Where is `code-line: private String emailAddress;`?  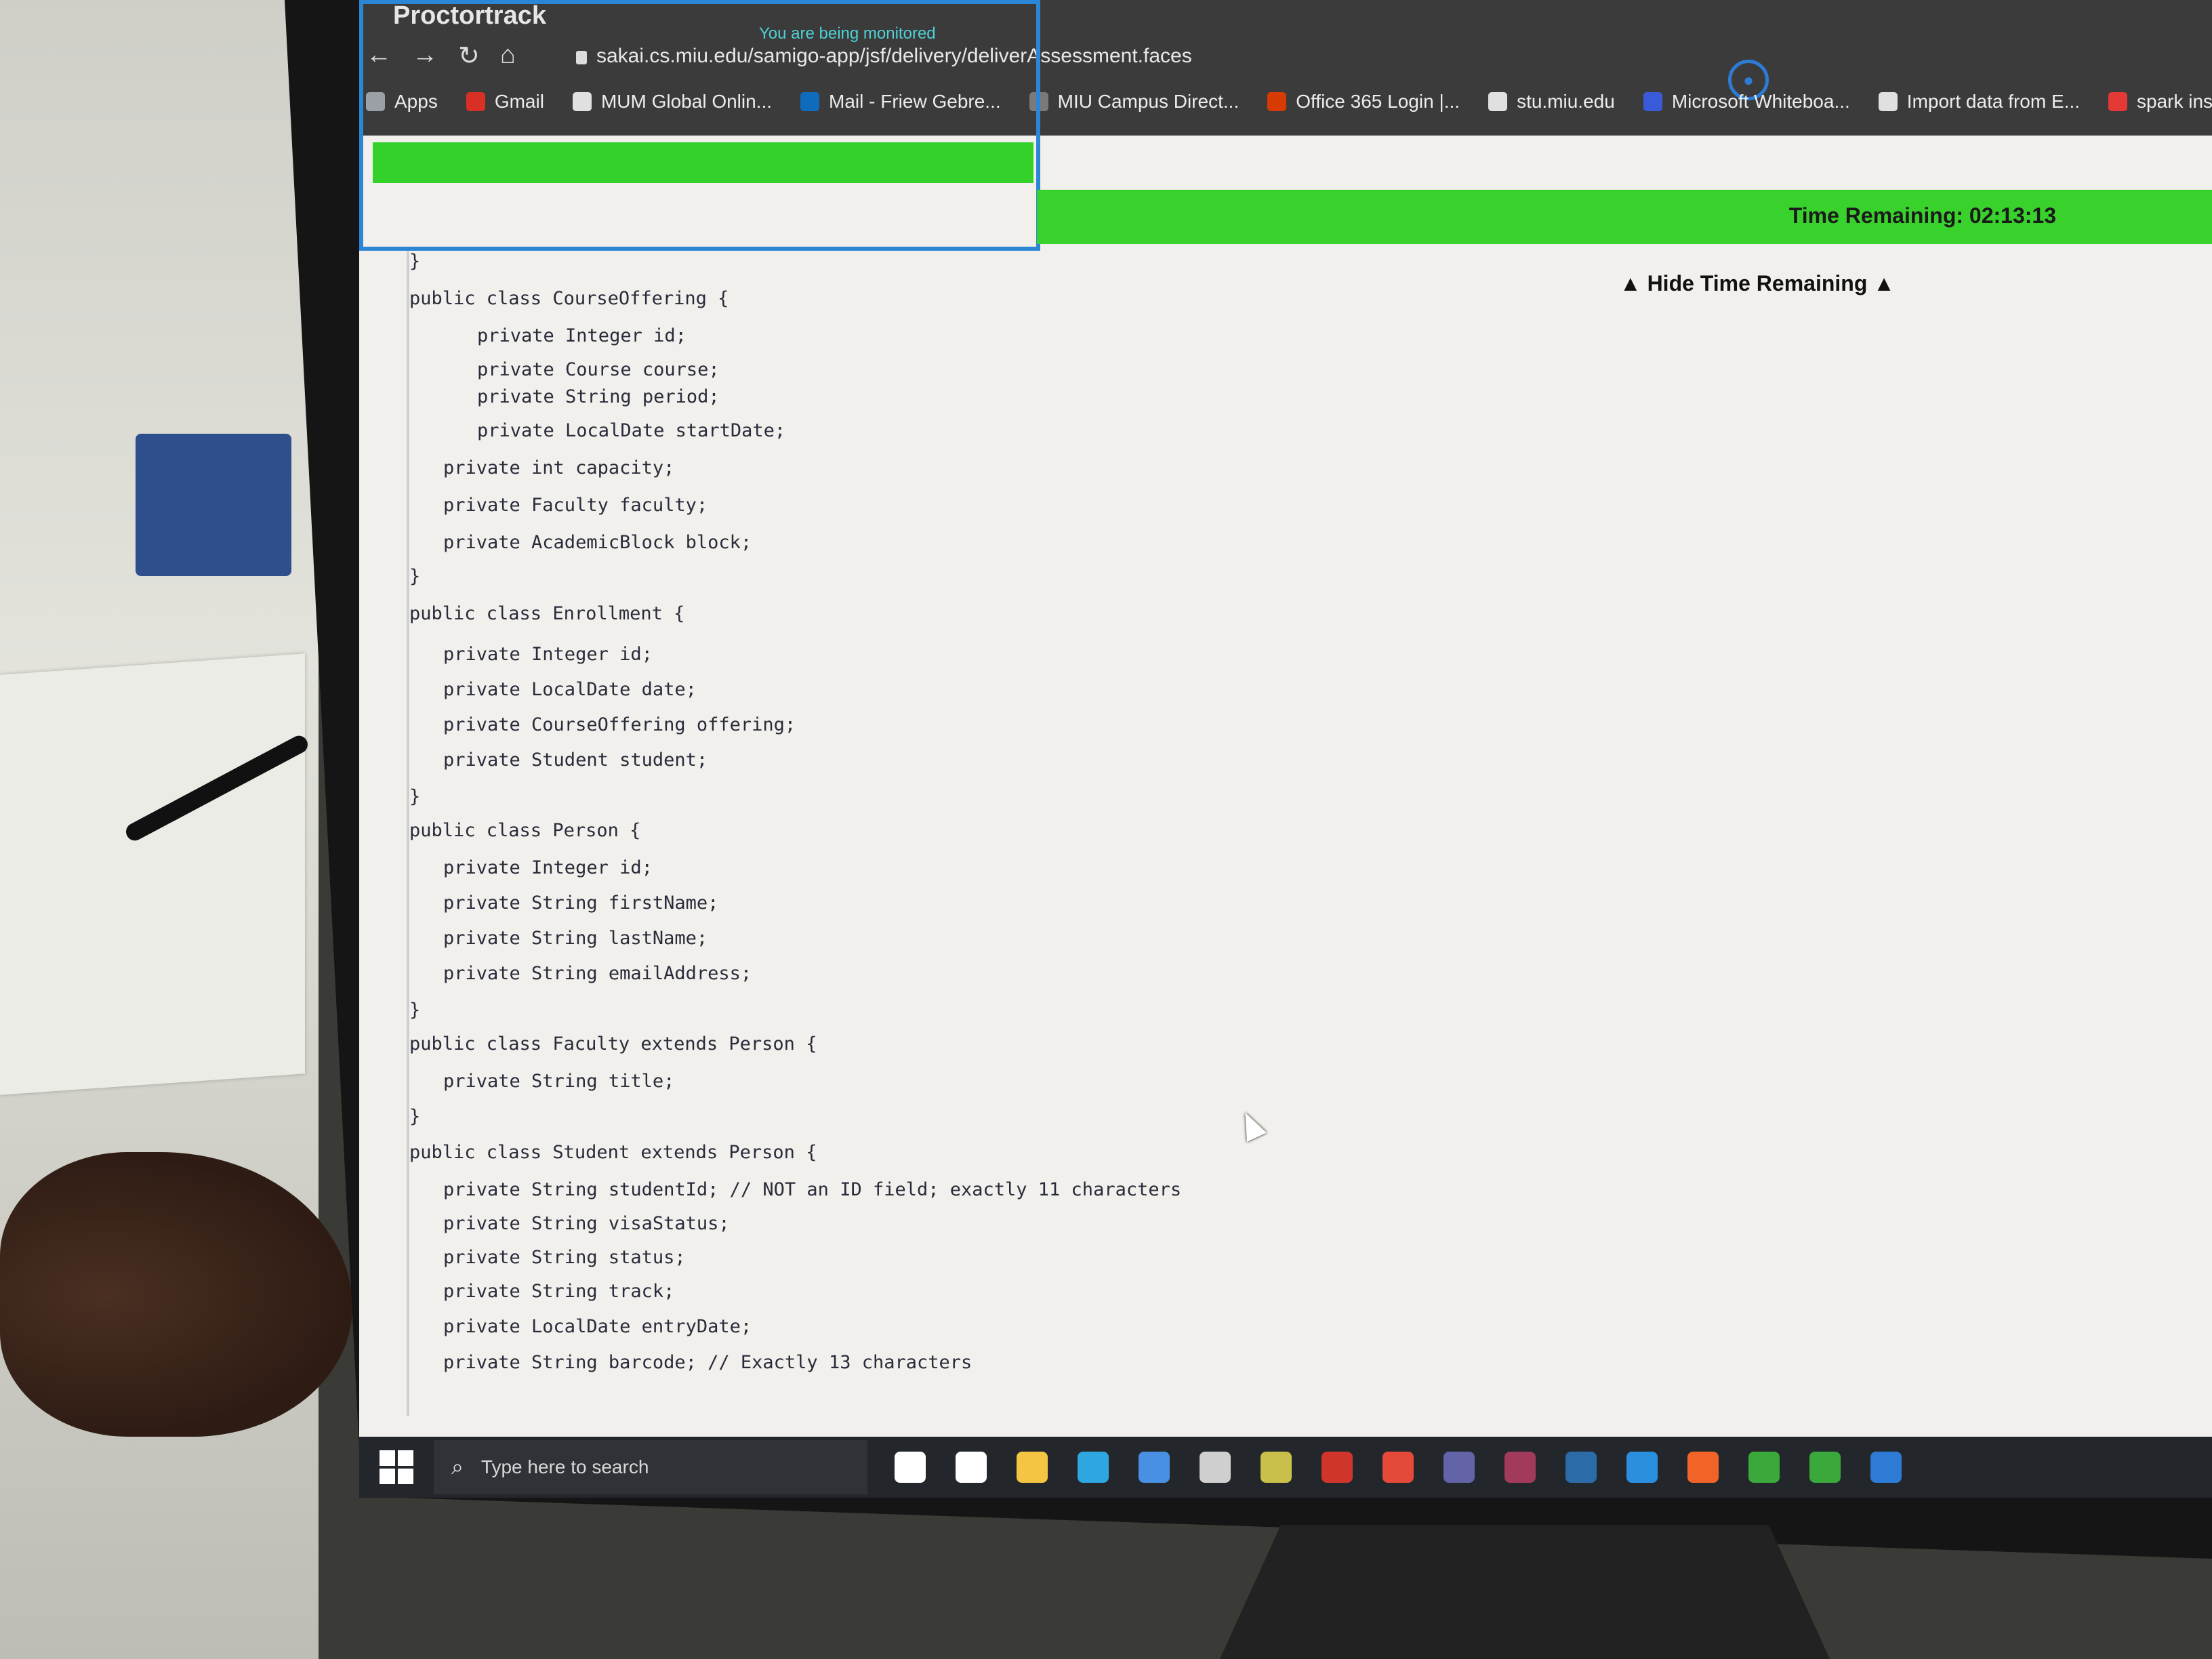
code-line: private String emailAddress; is located at coordinates (598, 974).